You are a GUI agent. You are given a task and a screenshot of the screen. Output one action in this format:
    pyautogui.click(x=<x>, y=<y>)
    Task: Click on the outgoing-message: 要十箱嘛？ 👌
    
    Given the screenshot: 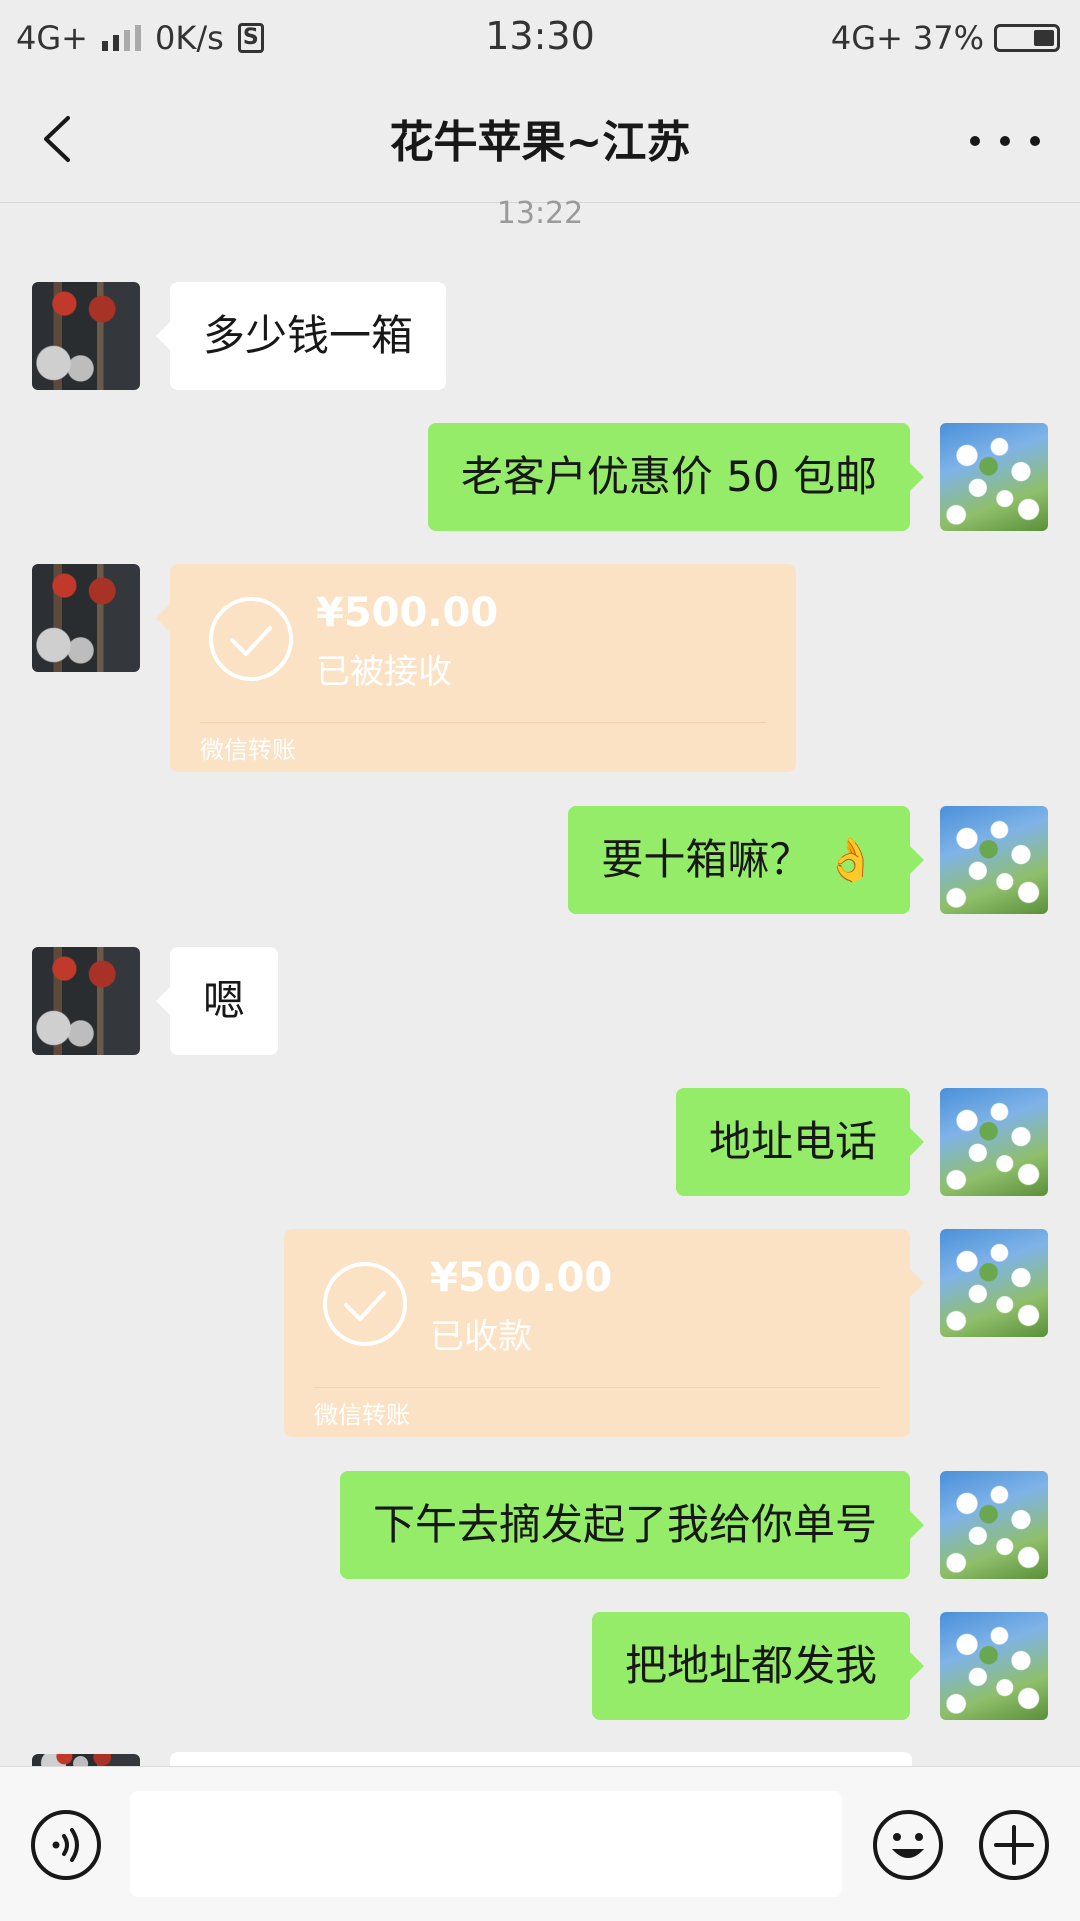 What is the action you would take?
    pyautogui.click(x=746, y=860)
    